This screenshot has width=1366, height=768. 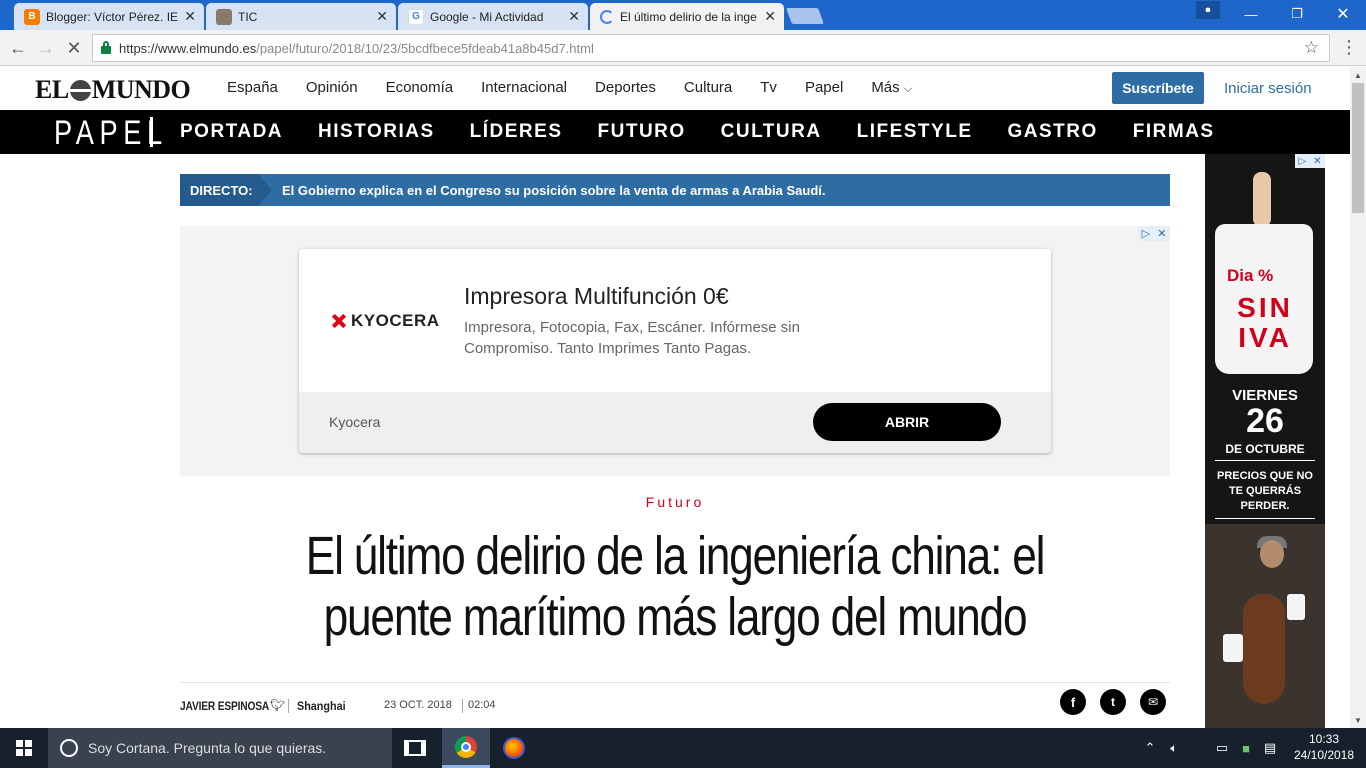 I want to click on scroll-thumb, so click(x=1358, y=148).